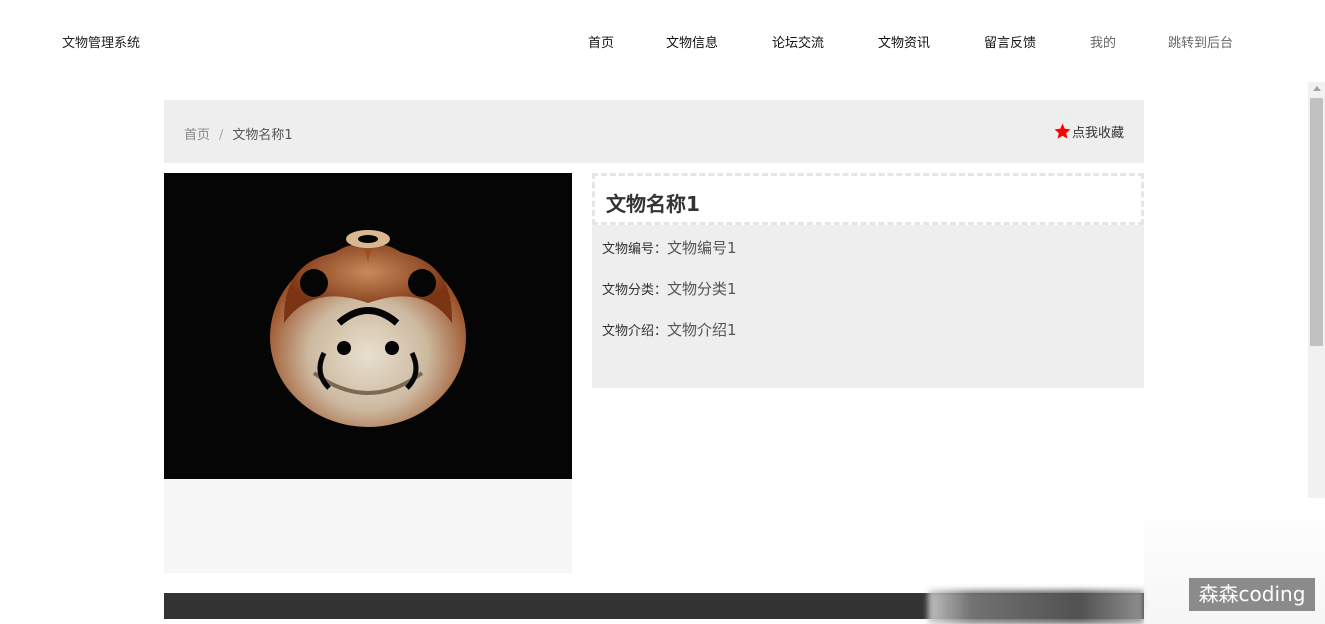  What do you see at coordinates (1252, 594) in the screenshot?
I see `watermark-label: 森森coding` at bounding box center [1252, 594].